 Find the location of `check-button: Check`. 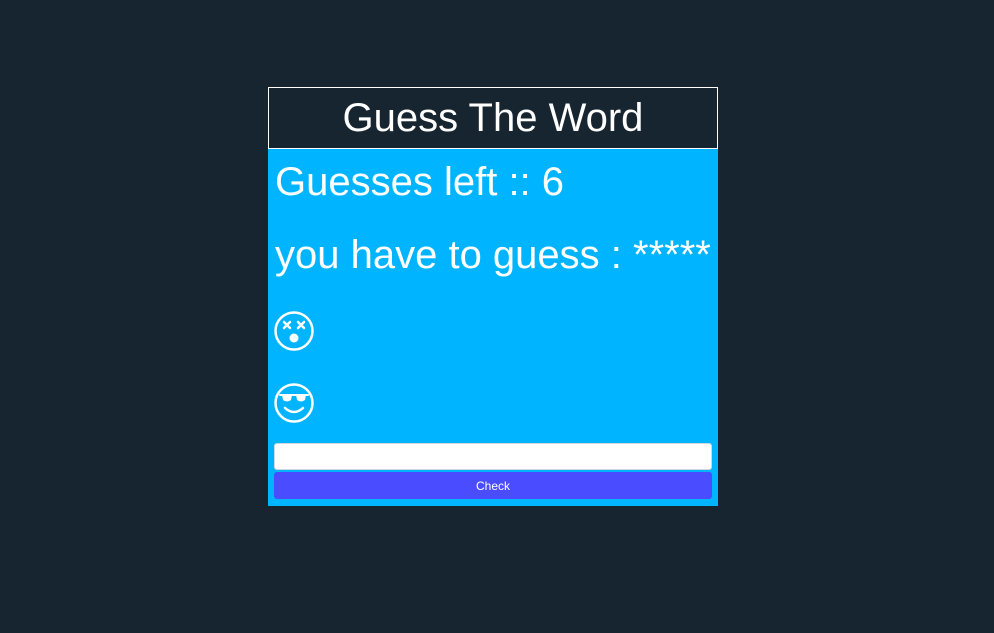

check-button: Check is located at coordinates (493, 485).